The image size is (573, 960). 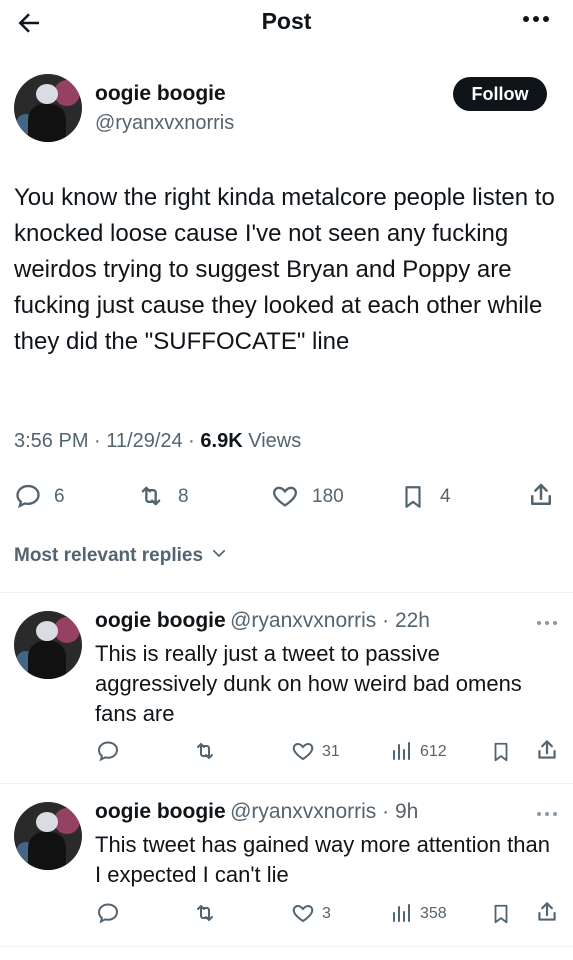 What do you see at coordinates (219, 556) in the screenshot?
I see `chevron-down-icon` at bounding box center [219, 556].